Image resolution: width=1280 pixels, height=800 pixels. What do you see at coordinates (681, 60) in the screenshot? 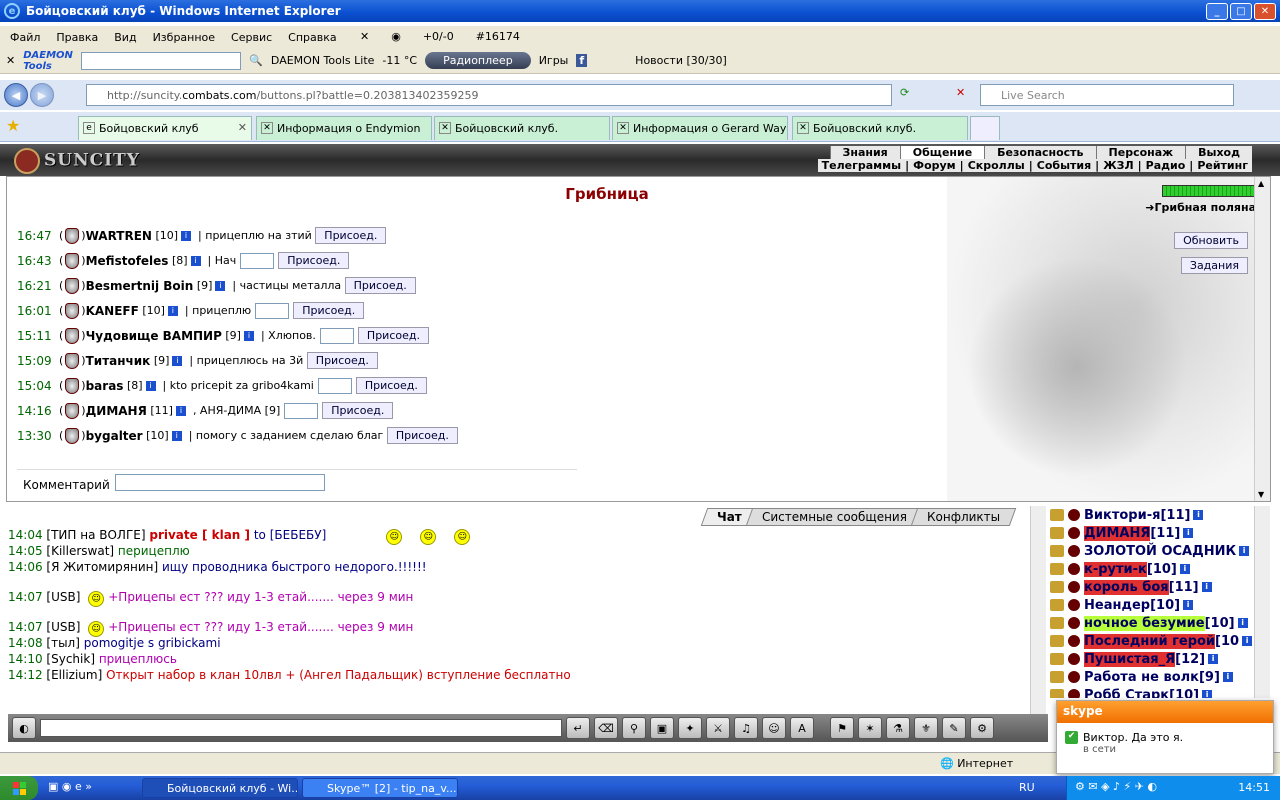
I see `news-link: Новости [30/30]` at bounding box center [681, 60].